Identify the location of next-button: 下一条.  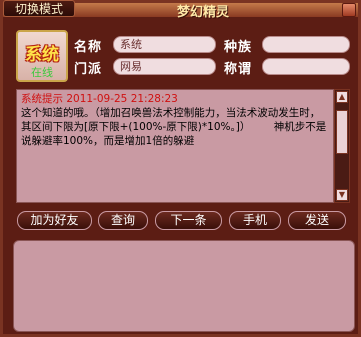
(188, 220).